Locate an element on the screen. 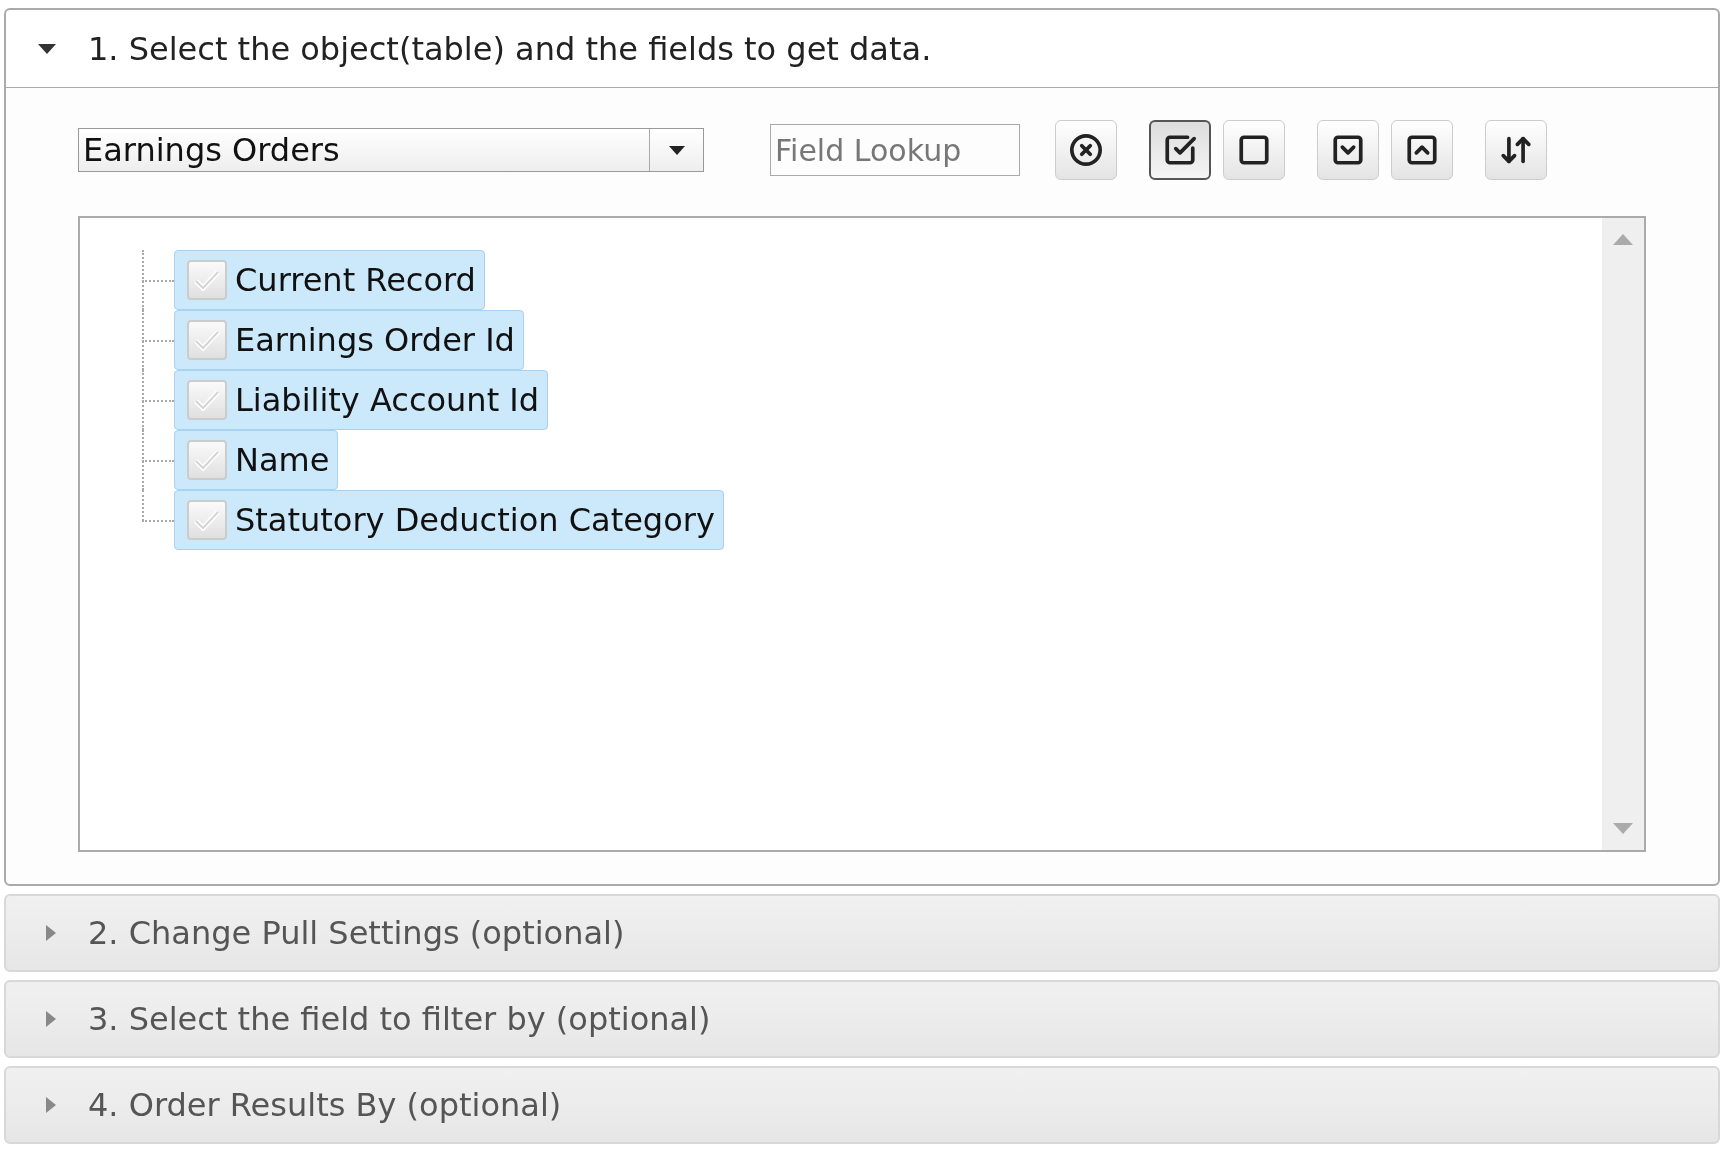  tree-item: Earnings Order Id is located at coordinates (349, 340).